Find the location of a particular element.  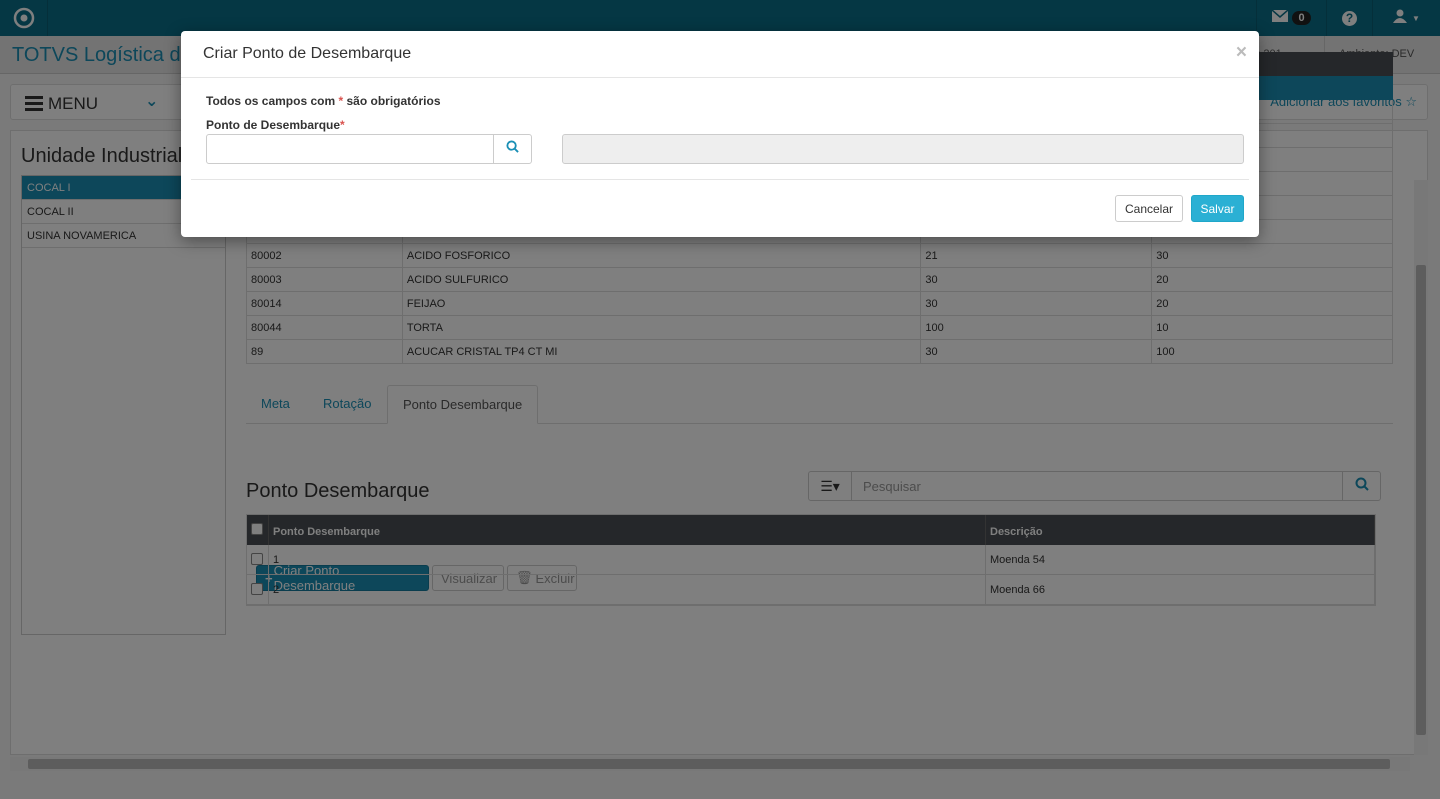

modal-footer-divider is located at coordinates (720, 179).